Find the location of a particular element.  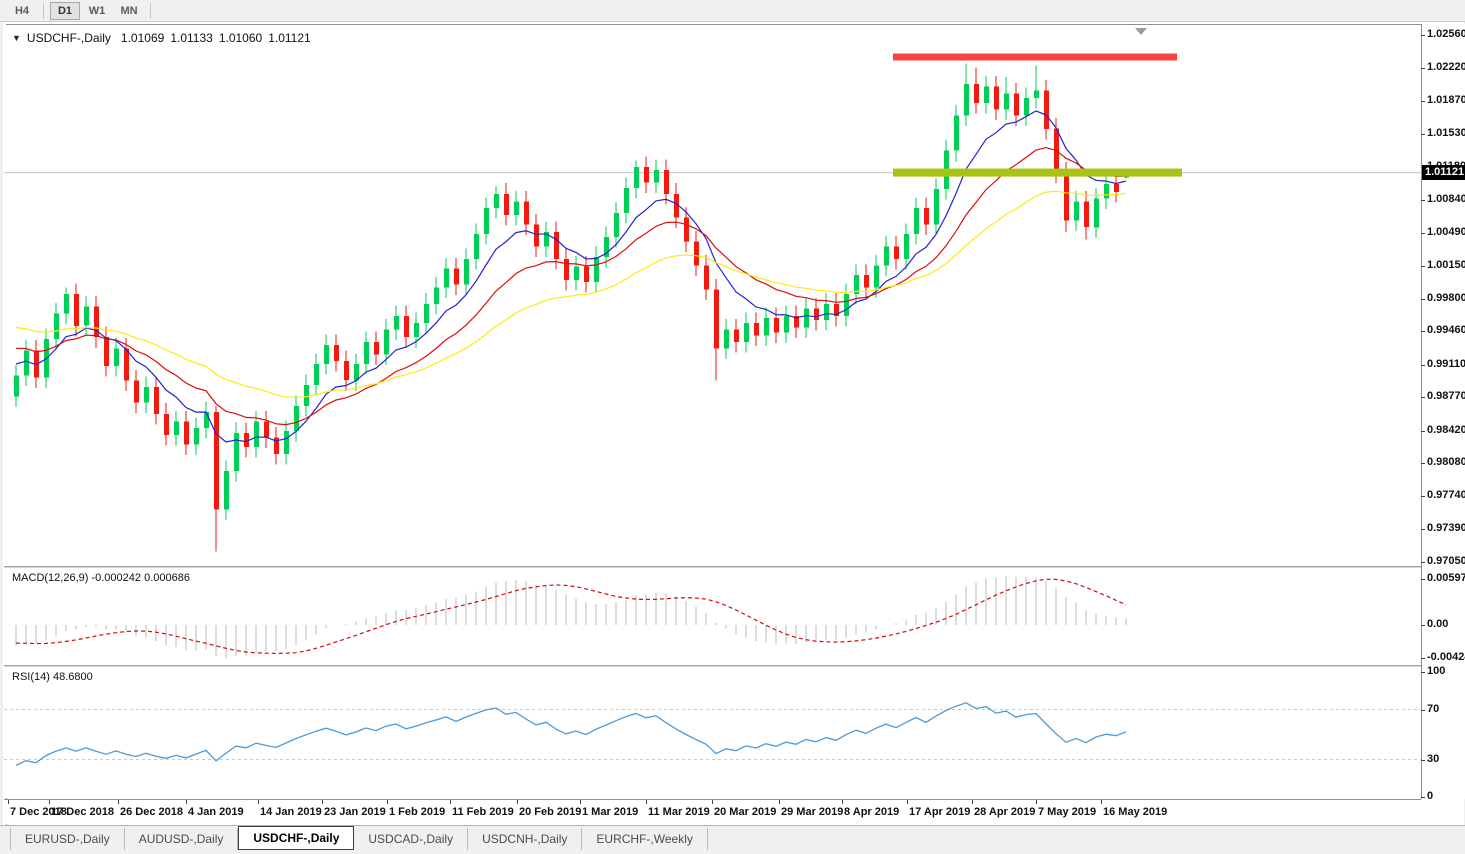

date-axis-label: 23 Jan 2019 is located at coordinates (355, 812).